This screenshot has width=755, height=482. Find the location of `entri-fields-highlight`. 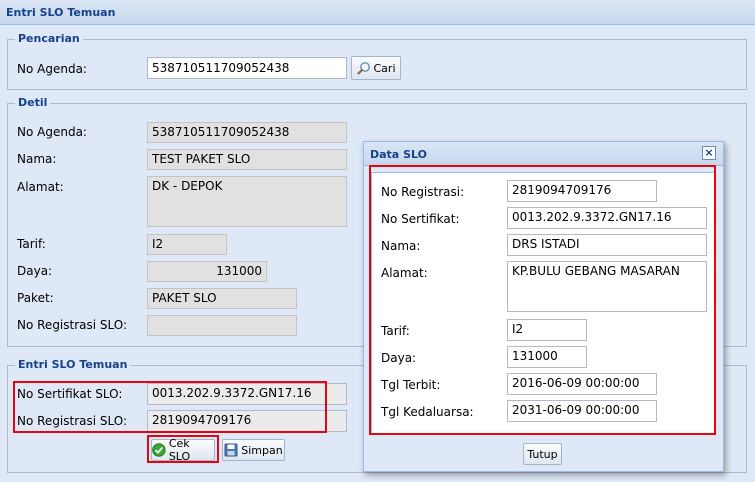

entri-fields-highlight is located at coordinates (170, 407).